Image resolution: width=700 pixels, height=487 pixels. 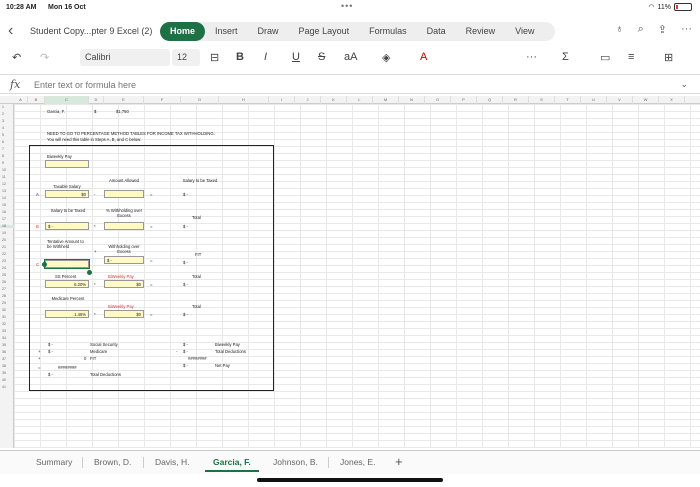 I want to click on column-header: T, so click(x=568, y=100).